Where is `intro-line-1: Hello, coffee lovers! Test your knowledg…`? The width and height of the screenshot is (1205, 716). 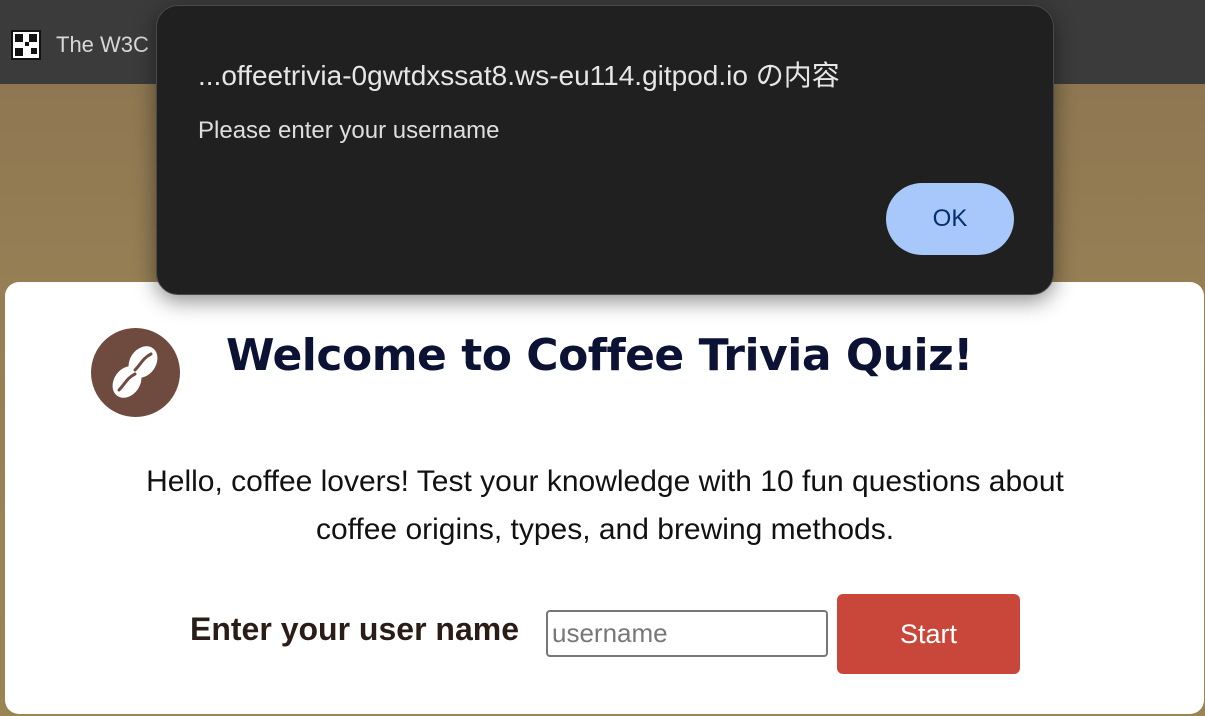
intro-line-1: Hello, coffee lovers! Test your knowledg… is located at coordinates (605, 481).